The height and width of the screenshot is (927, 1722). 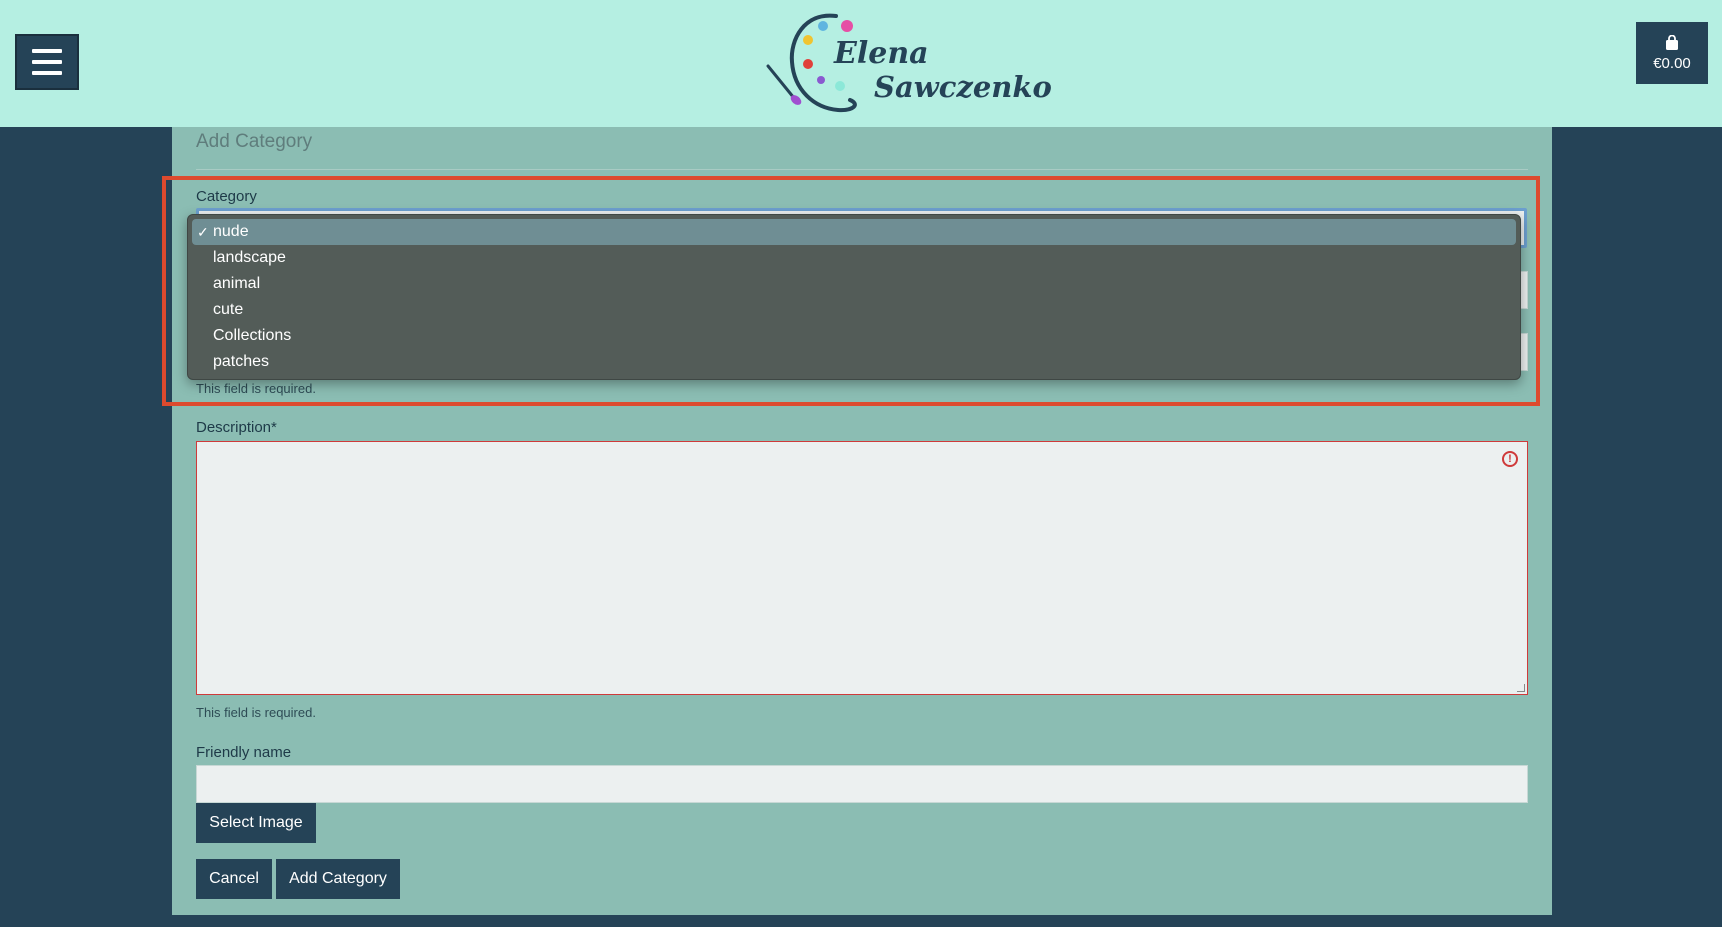 I want to click on friendly-name-label: Friendly name, so click(x=244, y=752).